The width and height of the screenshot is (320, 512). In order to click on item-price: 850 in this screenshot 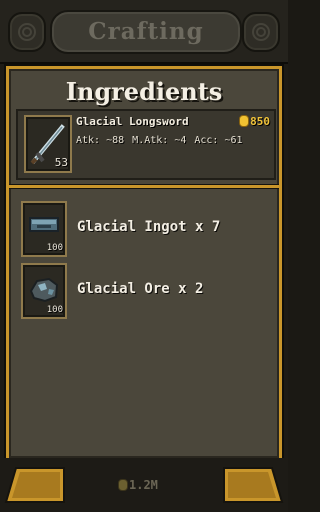, I will do `click(254, 121)`.